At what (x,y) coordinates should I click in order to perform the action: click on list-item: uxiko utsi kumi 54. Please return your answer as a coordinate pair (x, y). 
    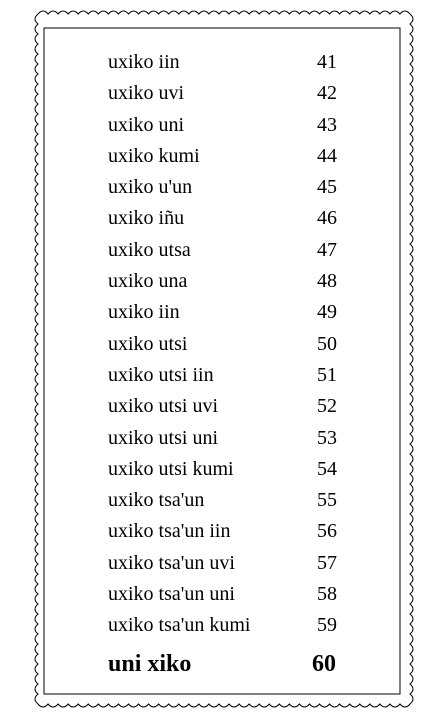
    Looking at the image, I should click on (228, 469).